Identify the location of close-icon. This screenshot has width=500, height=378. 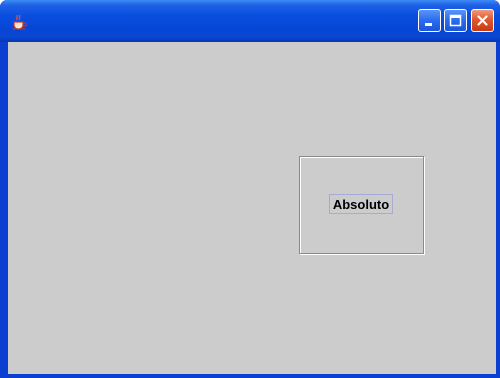
(482, 20).